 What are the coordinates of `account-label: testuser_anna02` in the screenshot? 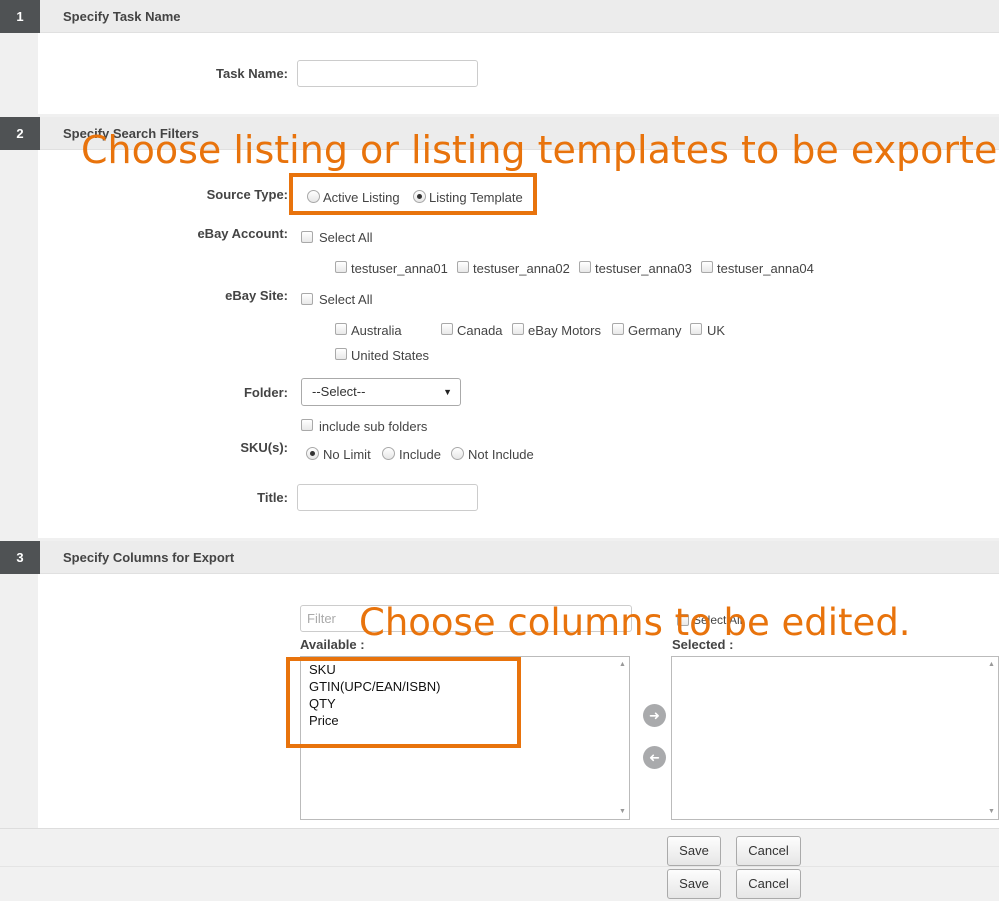 It's located at (521, 268).